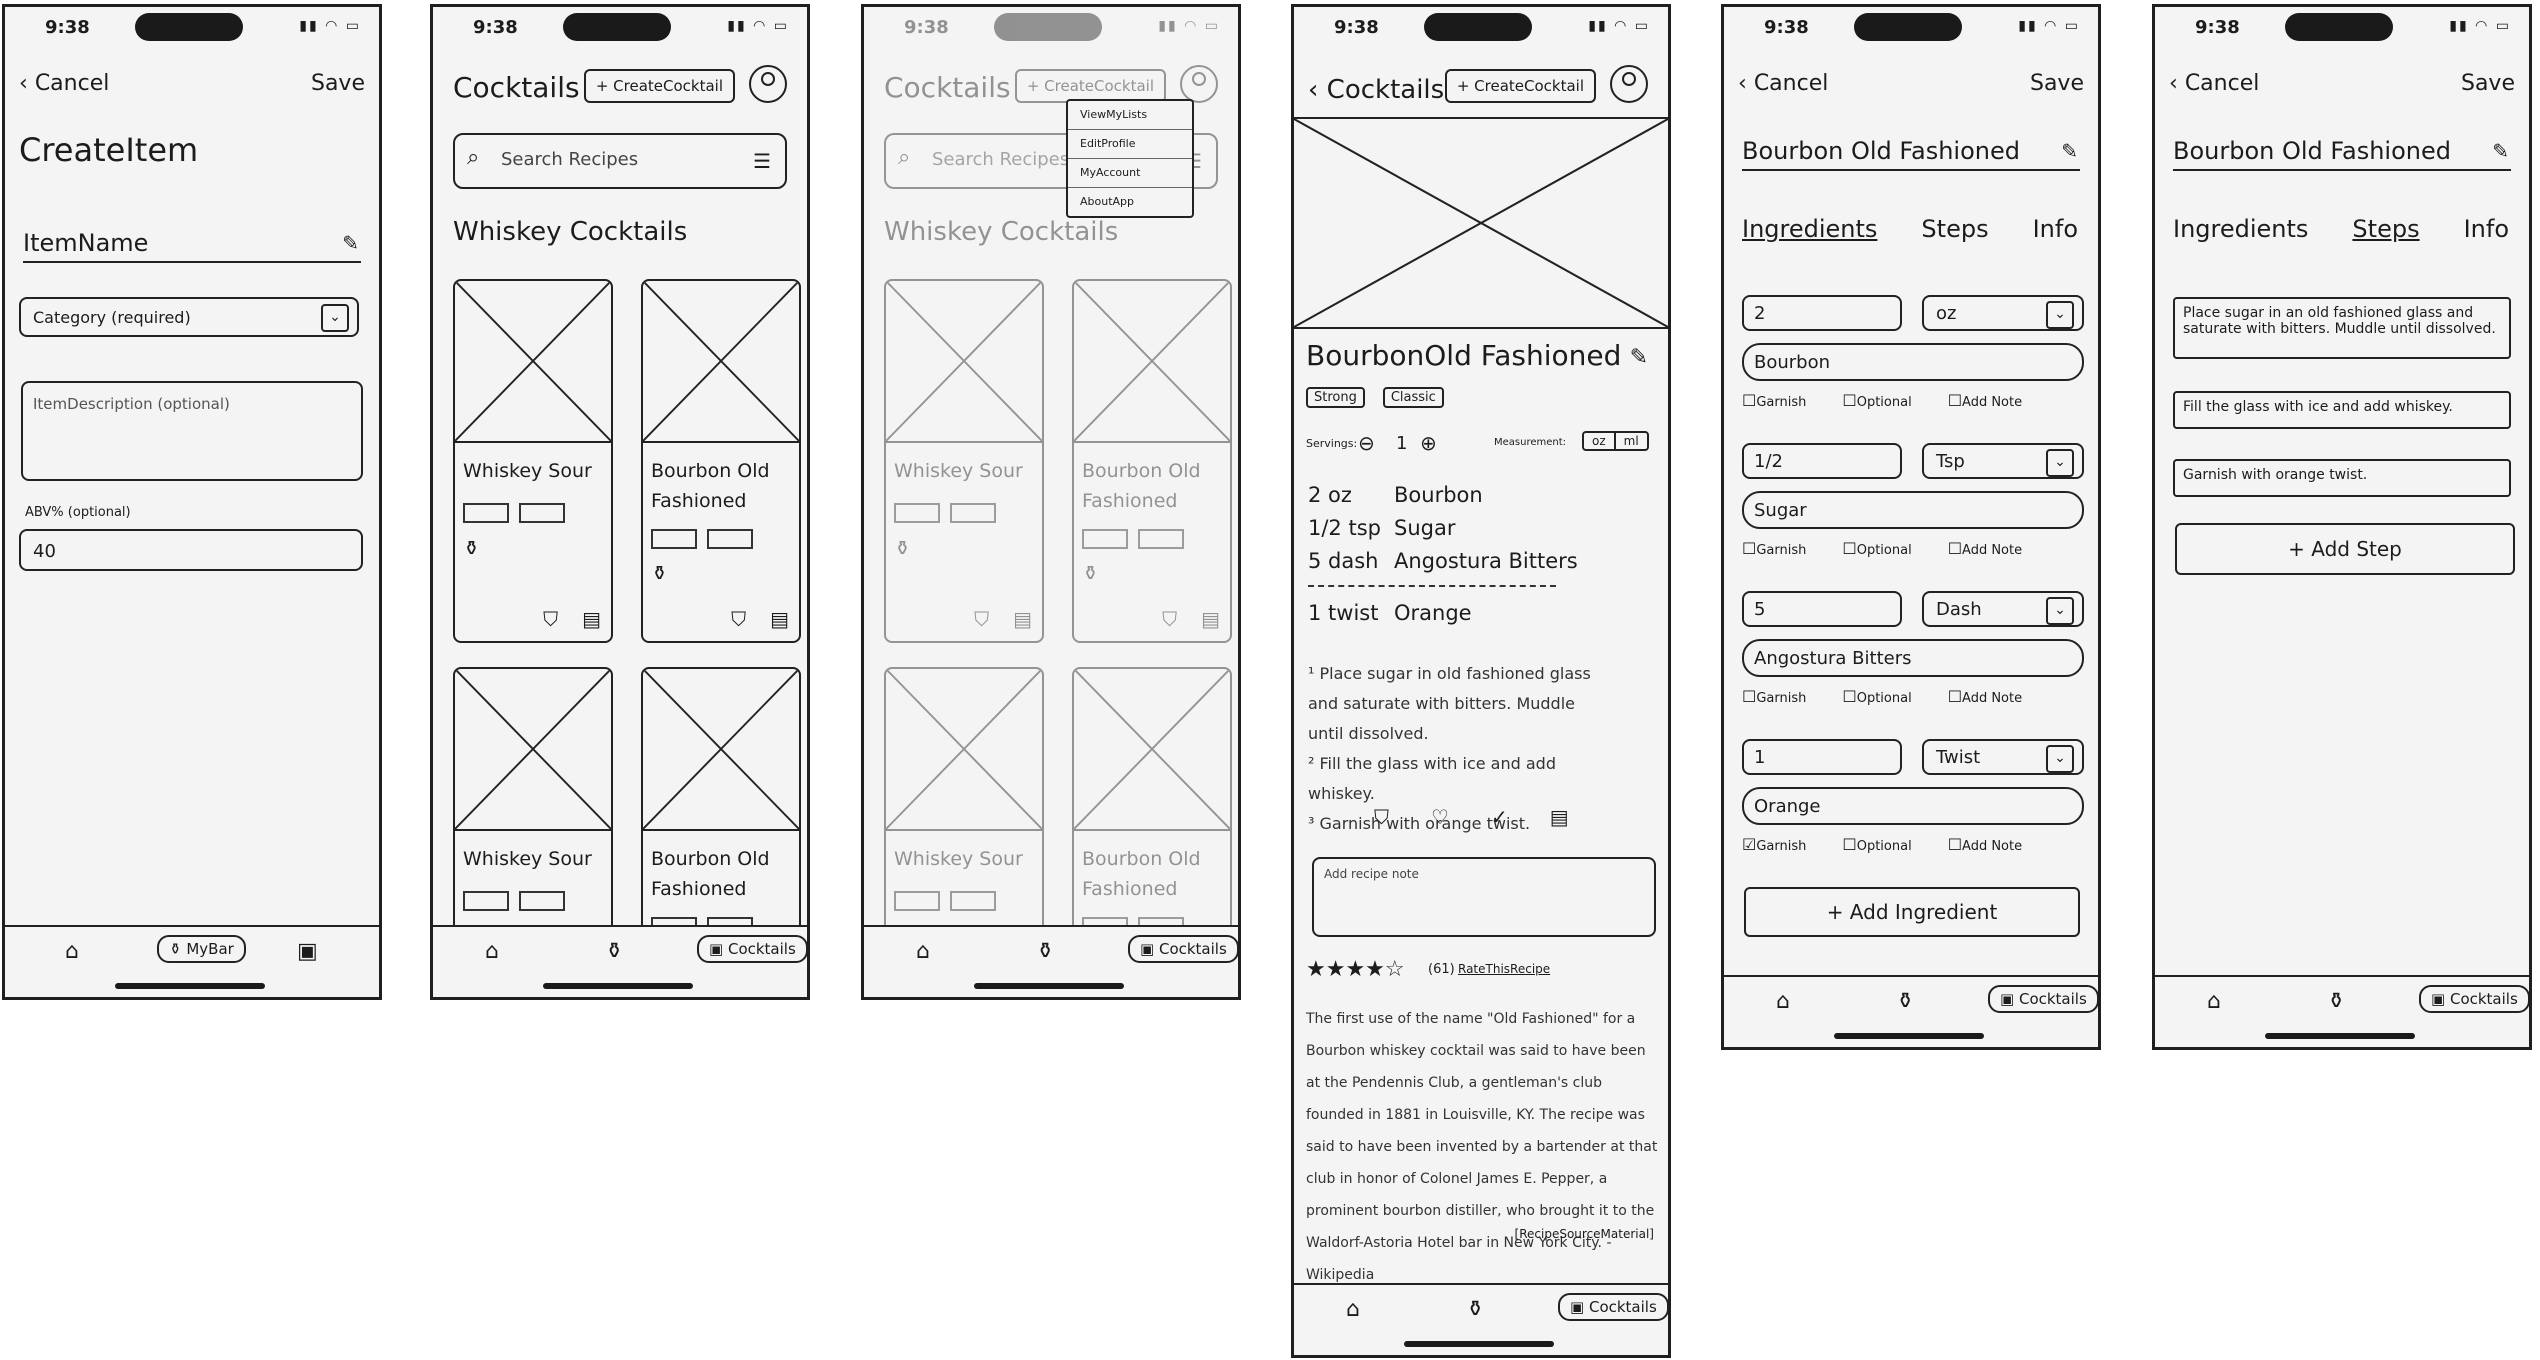  What do you see at coordinates (1913, 510) in the screenshot?
I see `ingredient-name-input: Sugar` at bounding box center [1913, 510].